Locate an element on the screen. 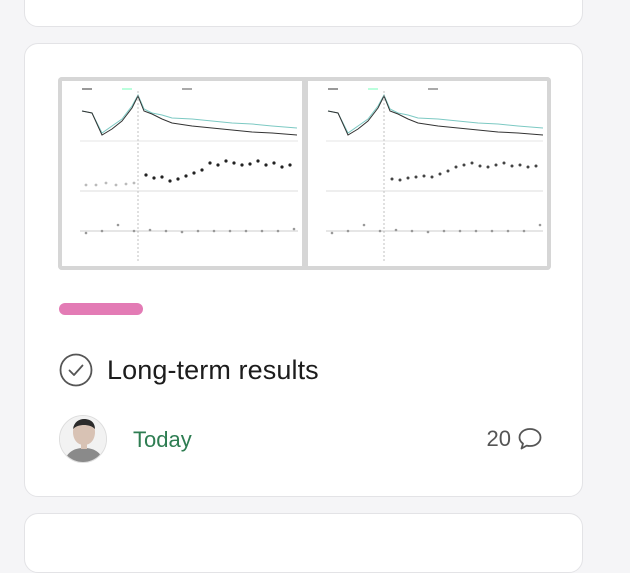 This screenshot has height=573, width=630. user-avatar-icon is located at coordinates (83, 439).